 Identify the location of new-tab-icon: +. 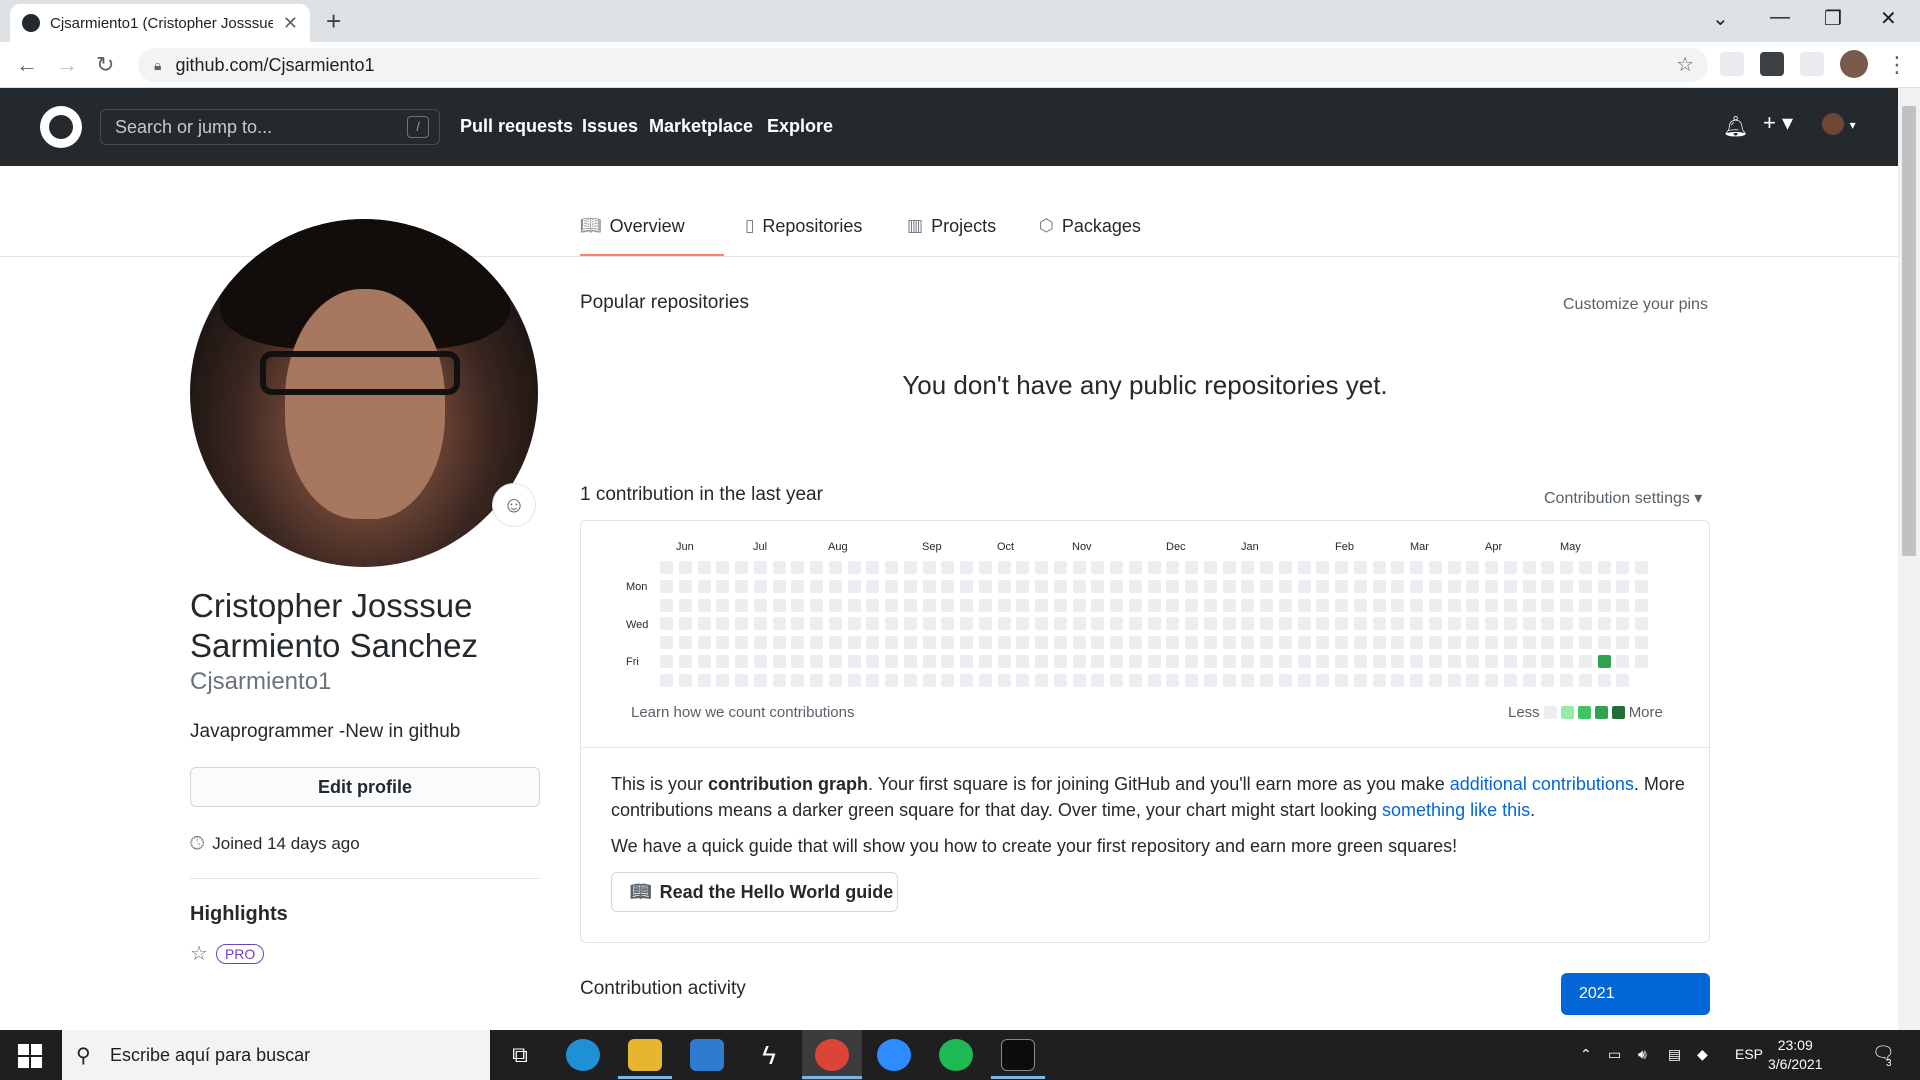
(333, 21).